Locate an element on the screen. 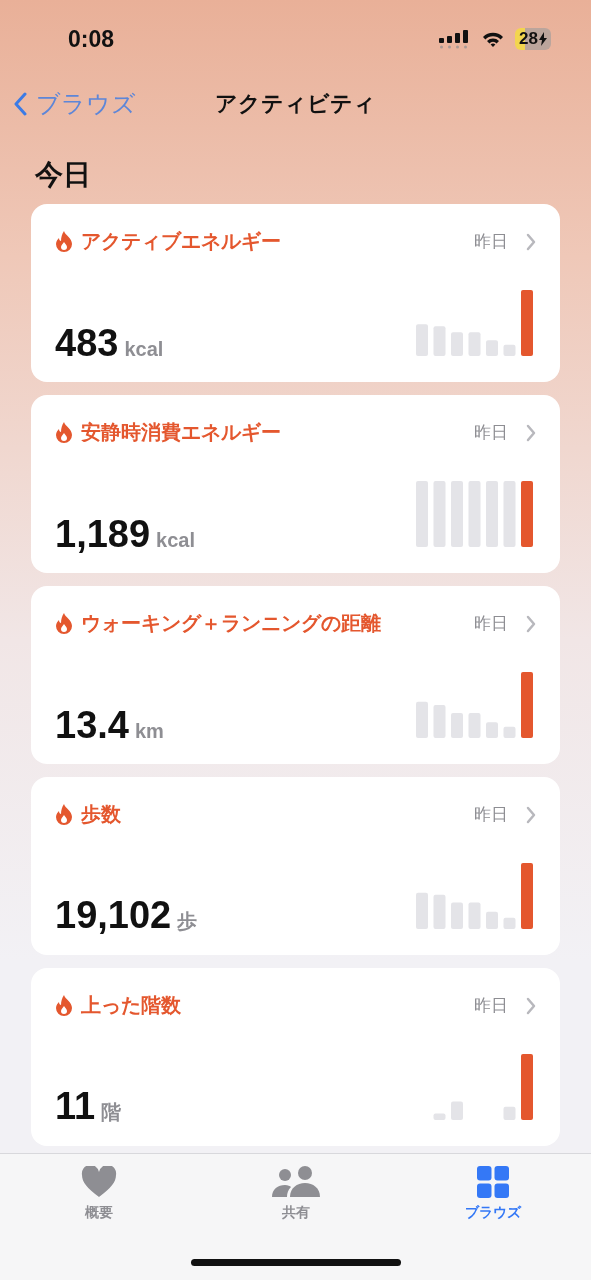 The width and height of the screenshot is (591, 1280). section-heading: 今日 is located at coordinates (63, 175).